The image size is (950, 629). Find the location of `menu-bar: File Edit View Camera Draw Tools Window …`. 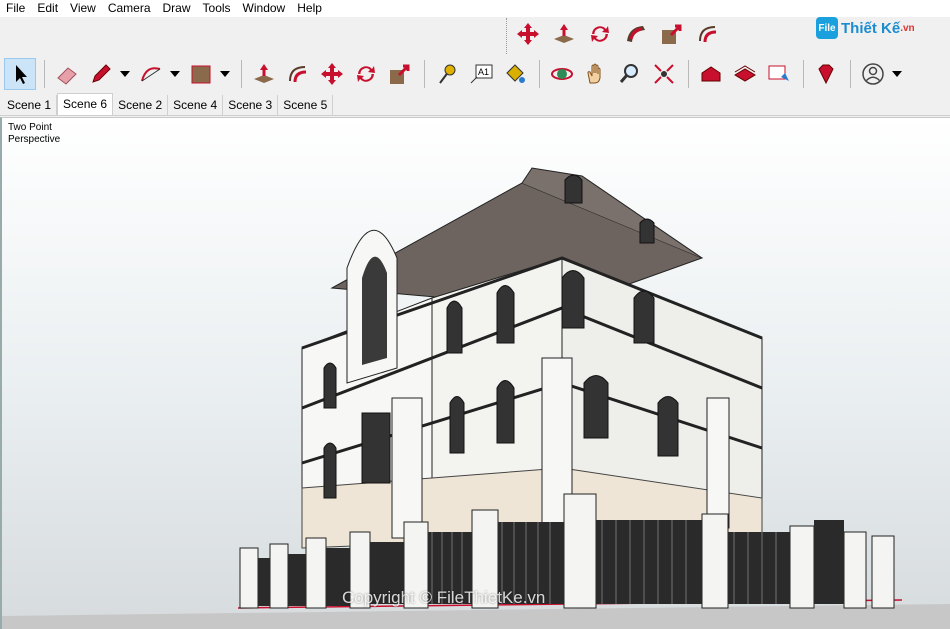

menu-bar: File Edit View Camera Draw Tools Window … is located at coordinates (475, 8).